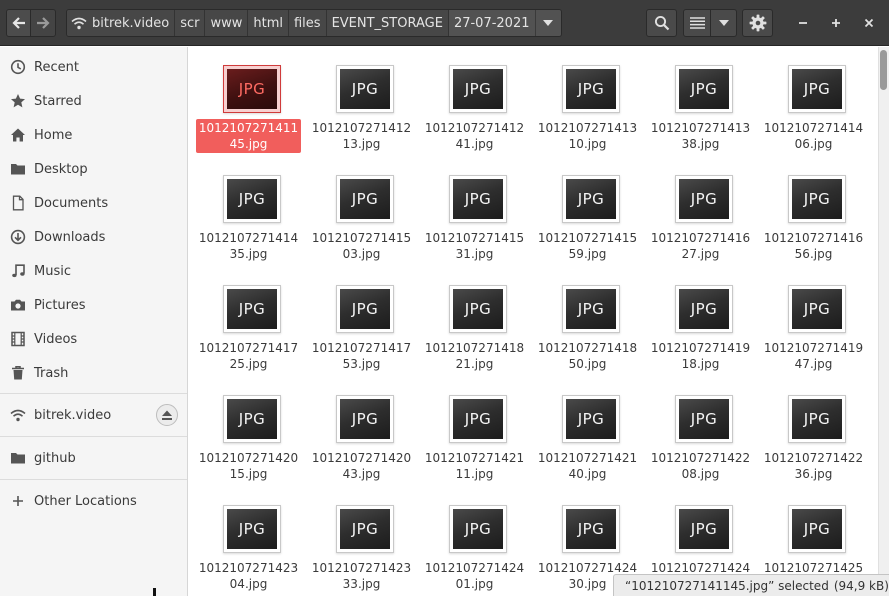  Describe the element at coordinates (18, 23) in the screenshot. I see `back-button` at that location.